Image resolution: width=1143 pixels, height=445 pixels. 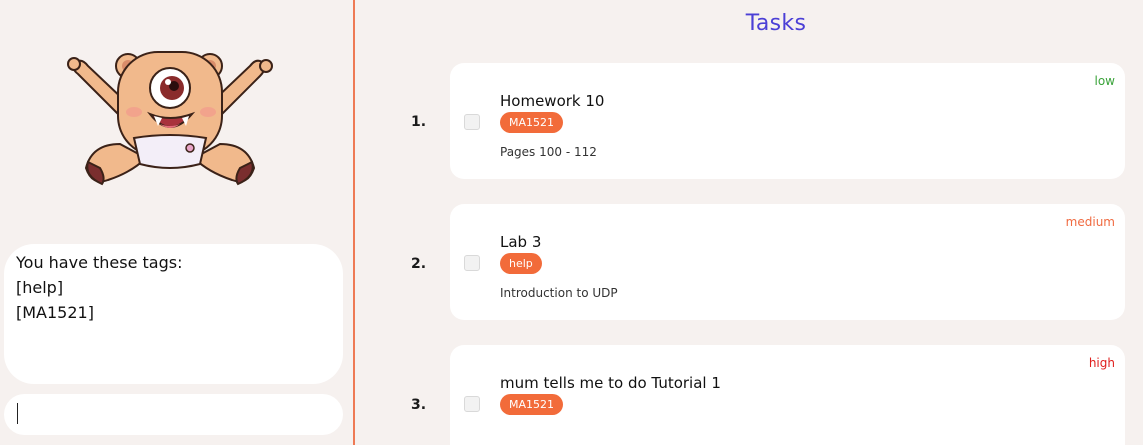 I want to click on priority-label: medium, so click(x=1090, y=222).